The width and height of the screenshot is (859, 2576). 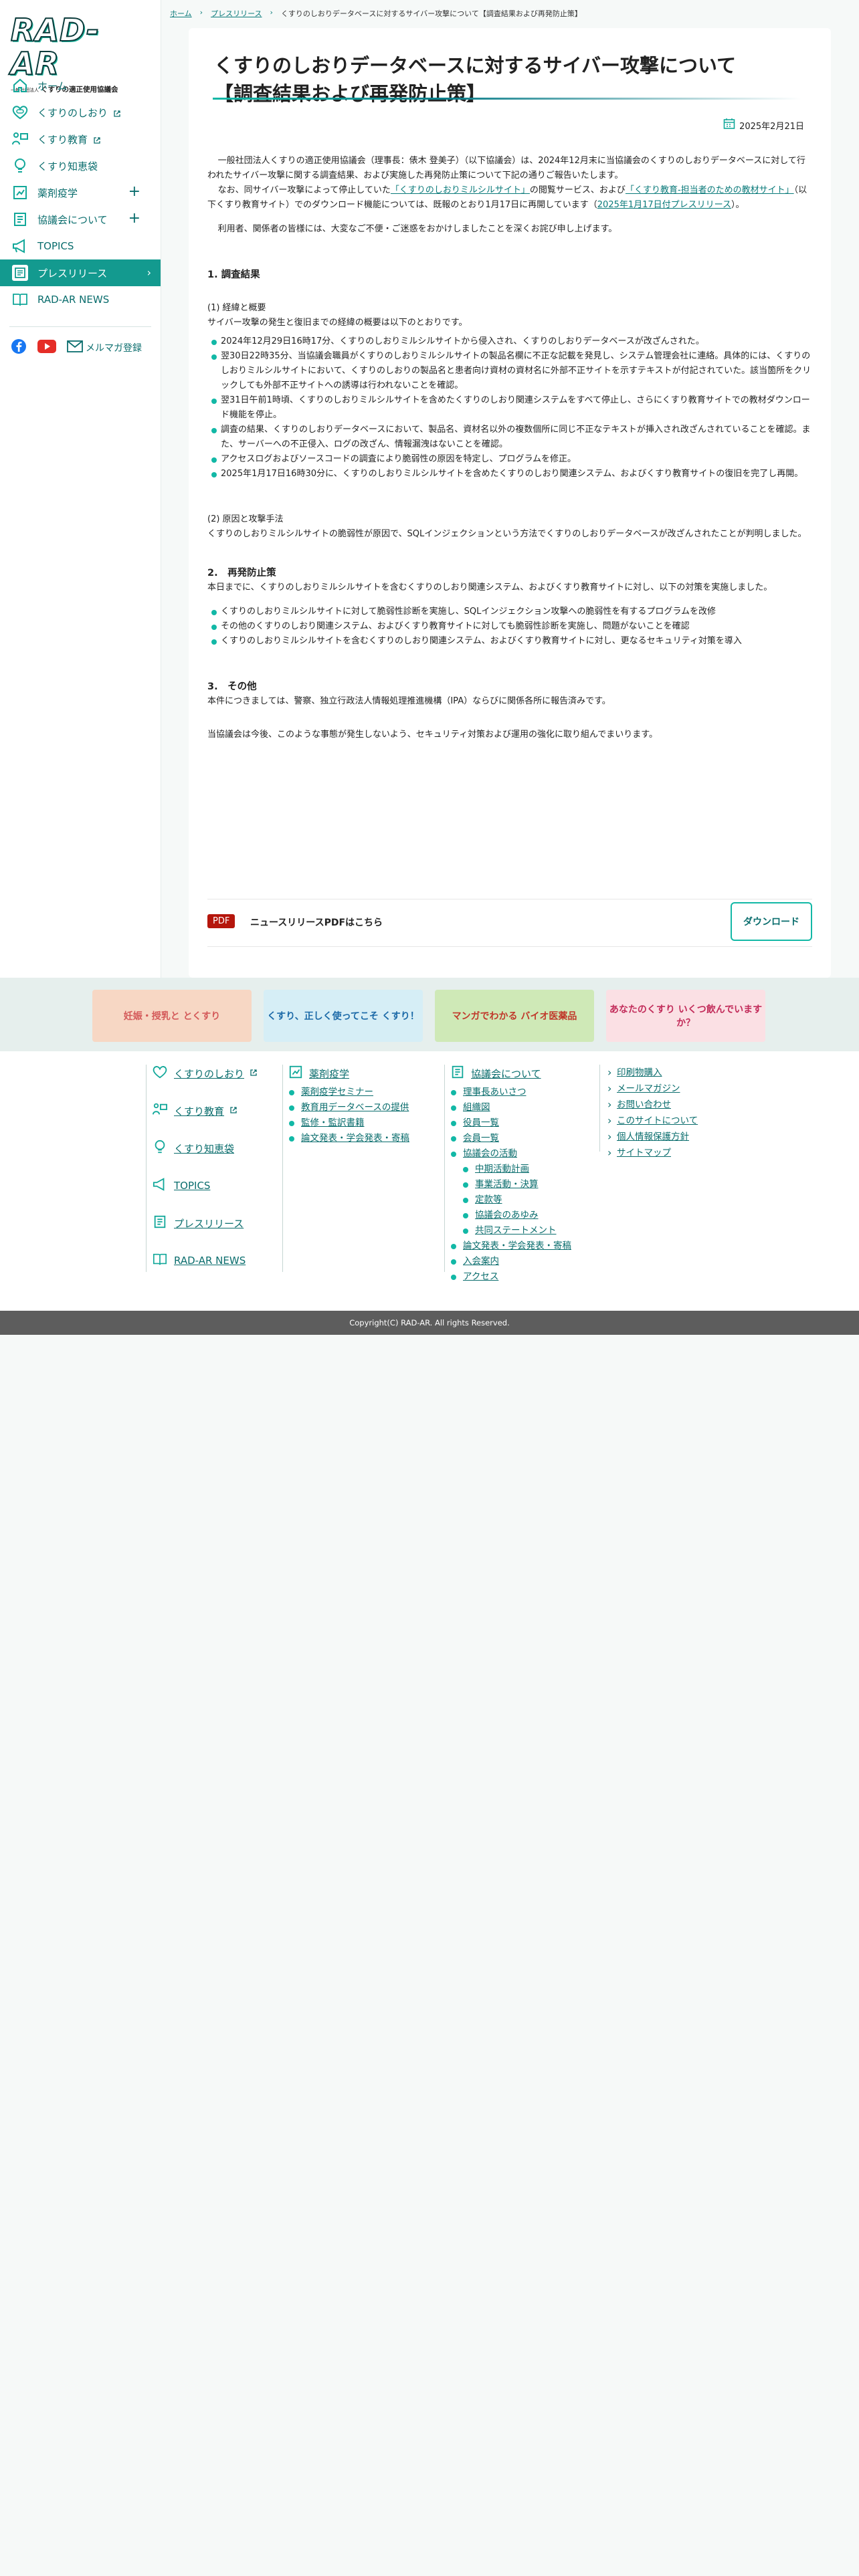 What do you see at coordinates (652, 1137) in the screenshot?
I see `footer-sub-link: 個人情報保護方針` at bounding box center [652, 1137].